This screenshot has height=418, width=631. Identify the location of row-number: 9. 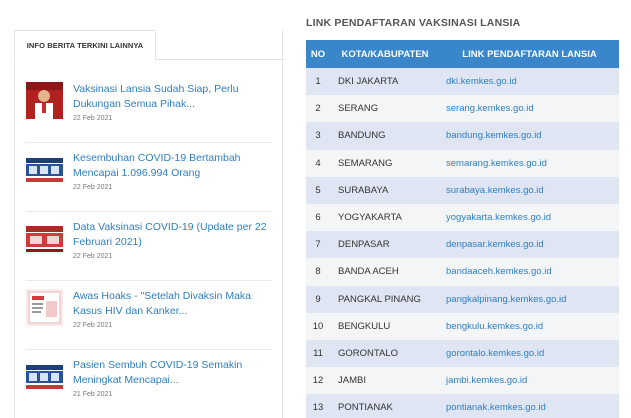
(318, 299).